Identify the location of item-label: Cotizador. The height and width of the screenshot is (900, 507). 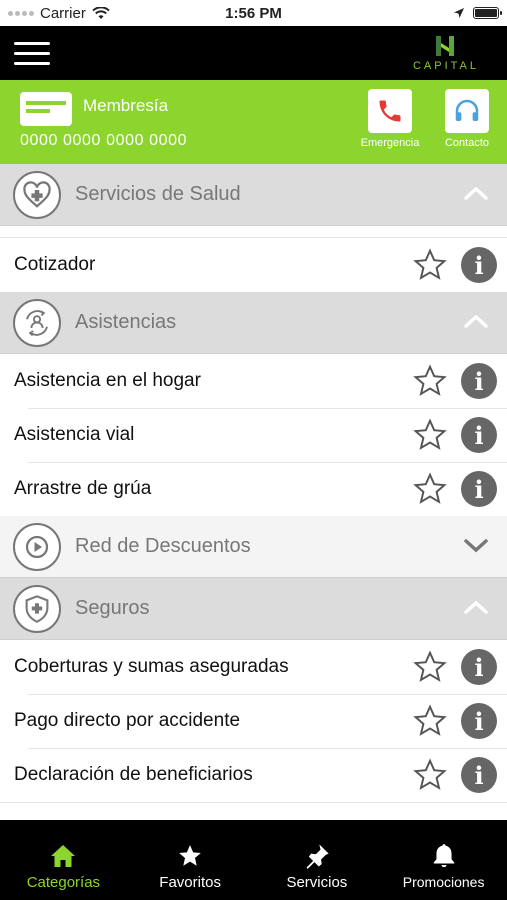
(55, 264).